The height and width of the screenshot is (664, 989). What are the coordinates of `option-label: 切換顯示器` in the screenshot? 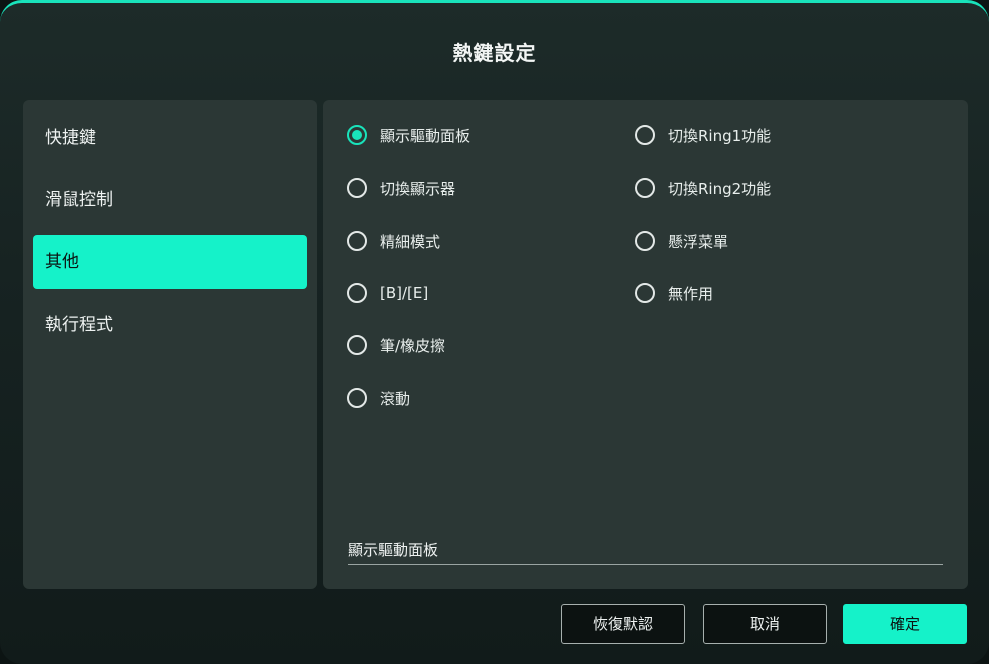 It's located at (418, 188).